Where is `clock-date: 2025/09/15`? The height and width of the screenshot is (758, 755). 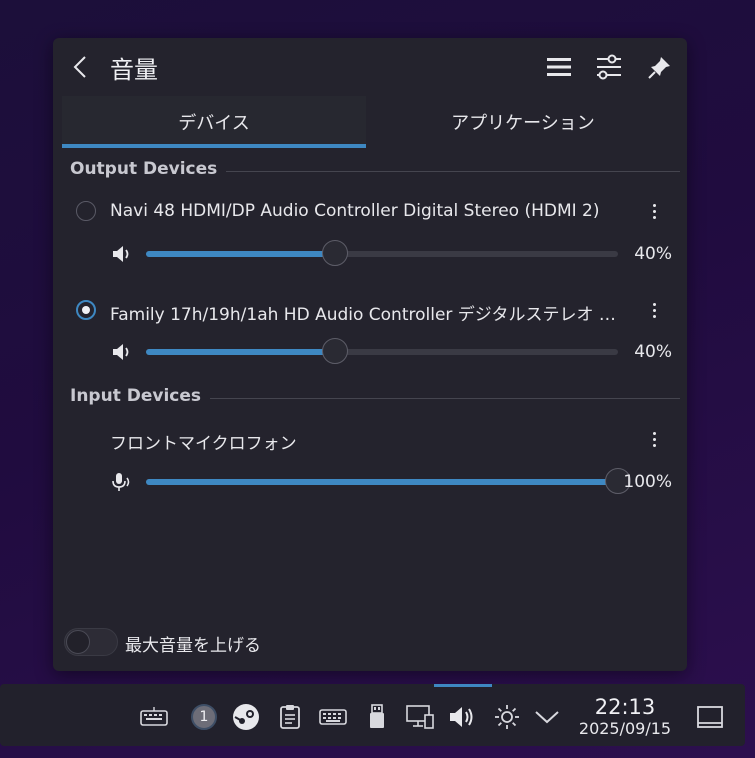 clock-date: 2025/09/15 is located at coordinates (625, 728).